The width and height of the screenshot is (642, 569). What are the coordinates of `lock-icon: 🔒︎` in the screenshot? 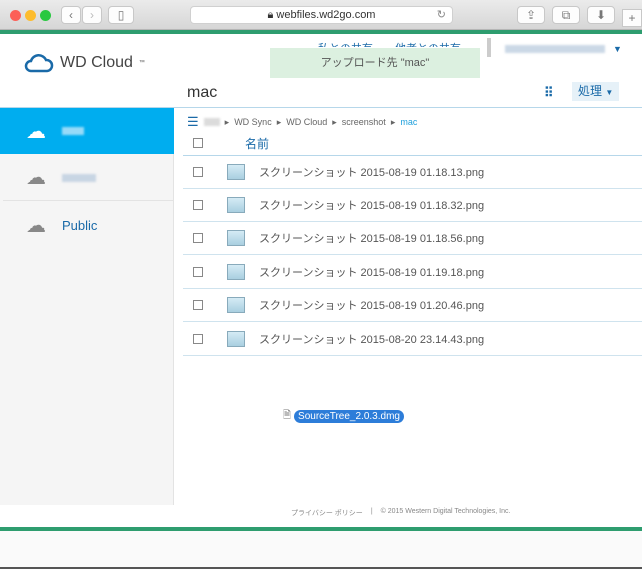 It's located at (270, 15).